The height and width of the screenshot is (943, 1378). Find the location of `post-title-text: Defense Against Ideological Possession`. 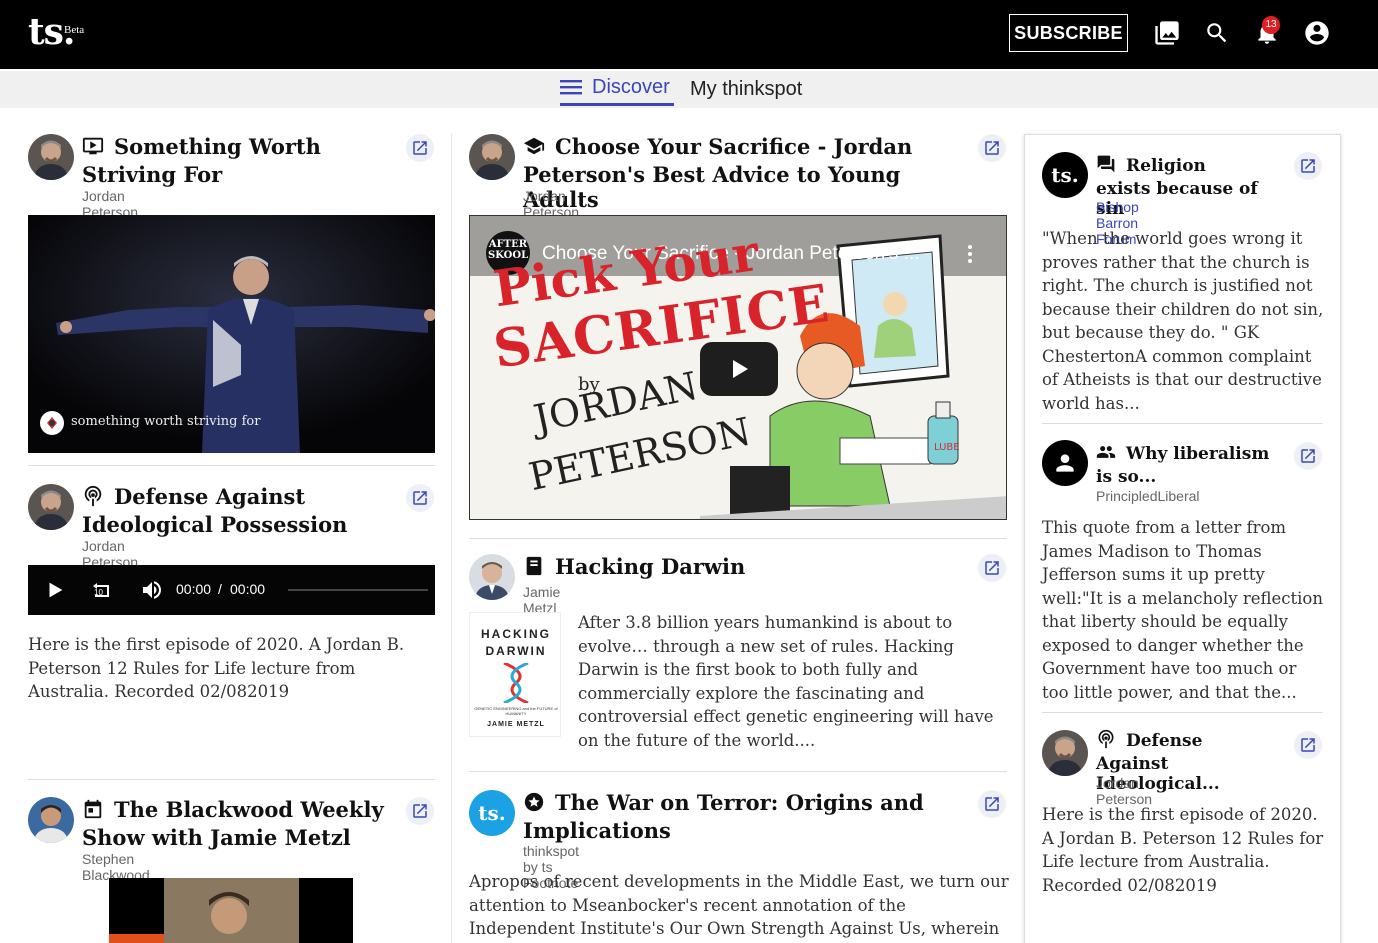

post-title-text: Defense Against Ideological Possession is located at coordinates (215, 510).